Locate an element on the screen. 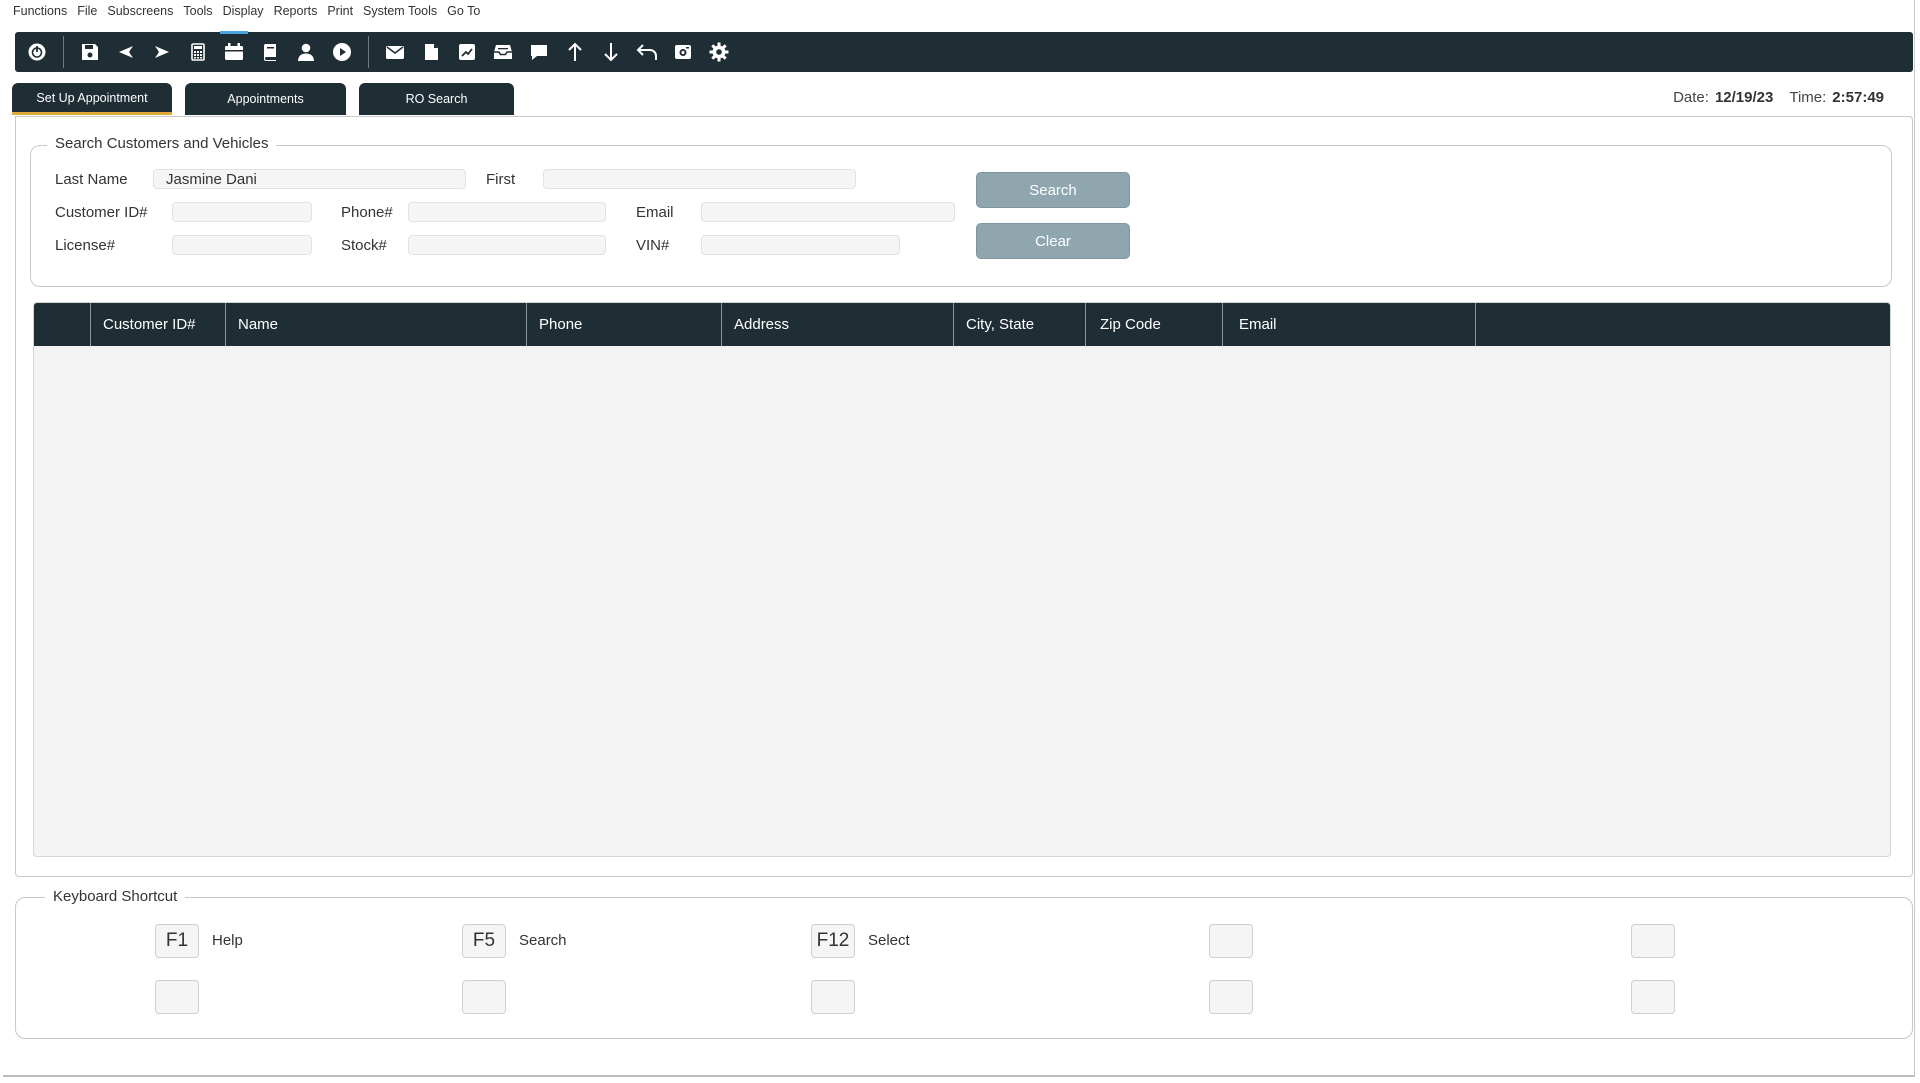  search-fieldset-title: Search Customers and Vehicles is located at coordinates (162, 143).